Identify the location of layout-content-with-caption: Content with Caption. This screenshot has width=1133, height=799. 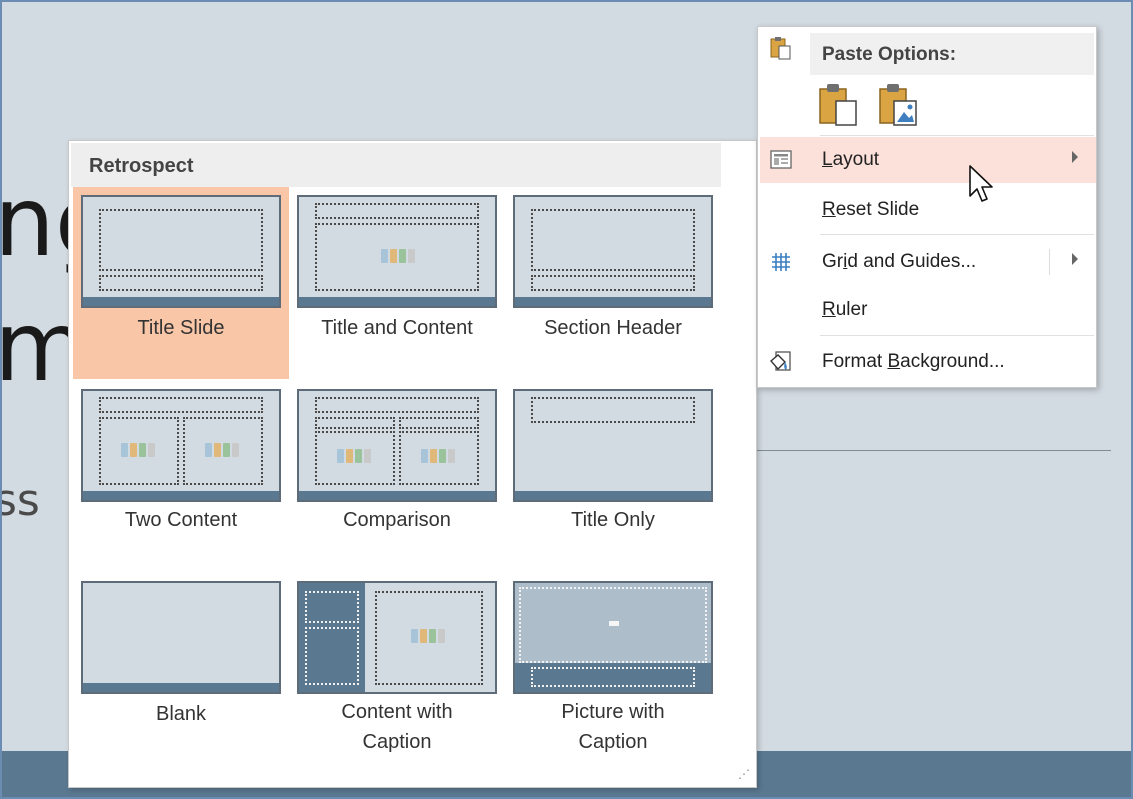
(397, 679).